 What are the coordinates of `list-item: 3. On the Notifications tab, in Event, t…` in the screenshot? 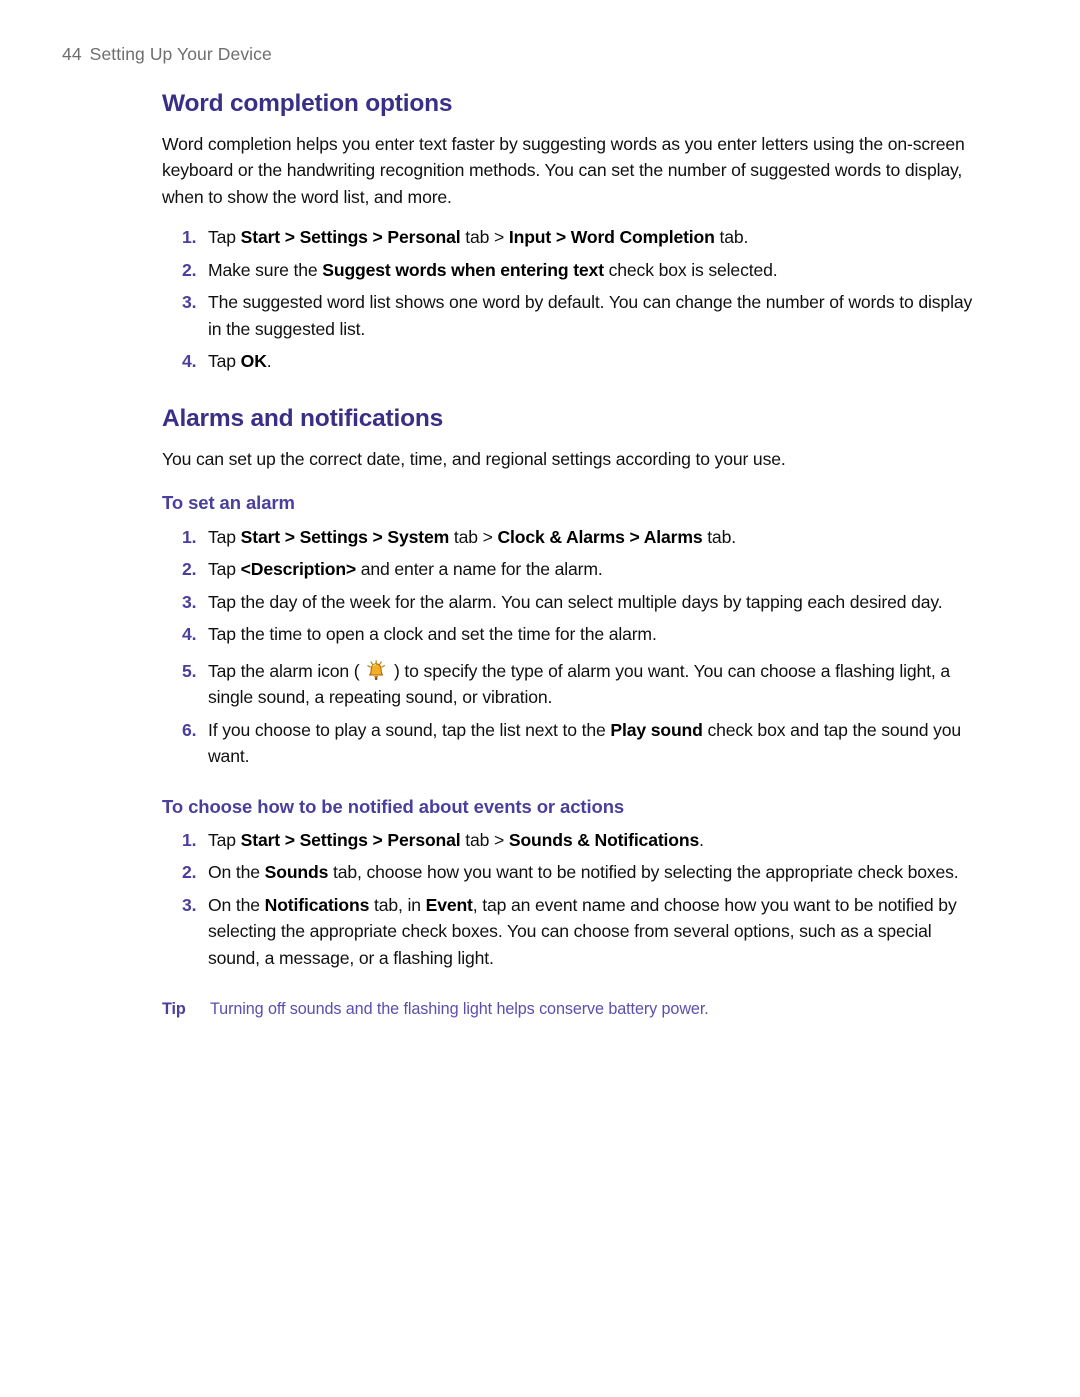 It's located at (568, 932).